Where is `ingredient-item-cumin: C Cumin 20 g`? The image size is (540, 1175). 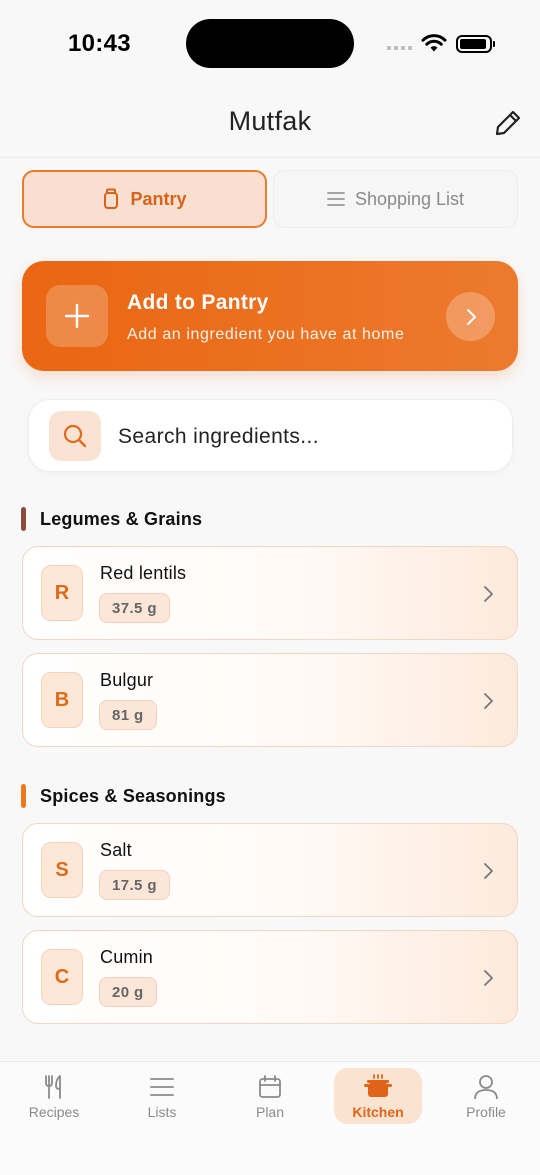 ingredient-item-cumin: C Cumin 20 g is located at coordinates (270, 977).